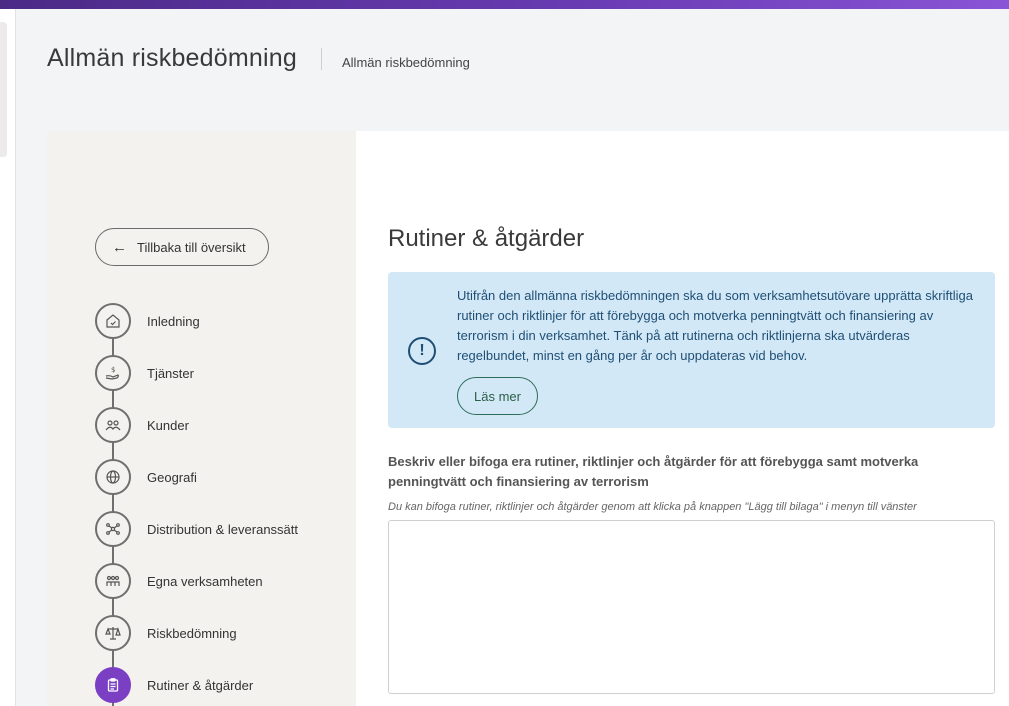 Image resolution: width=1009 pixels, height=706 pixels. What do you see at coordinates (205, 581) in the screenshot?
I see `step-label: Egna verksamheten` at bounding box center [205, 581].